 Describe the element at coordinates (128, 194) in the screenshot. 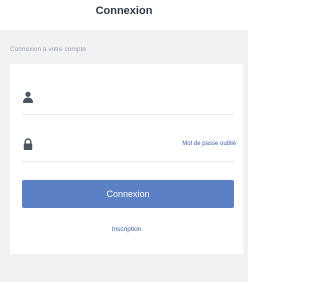

I see `login-button: Connexion` at that location.